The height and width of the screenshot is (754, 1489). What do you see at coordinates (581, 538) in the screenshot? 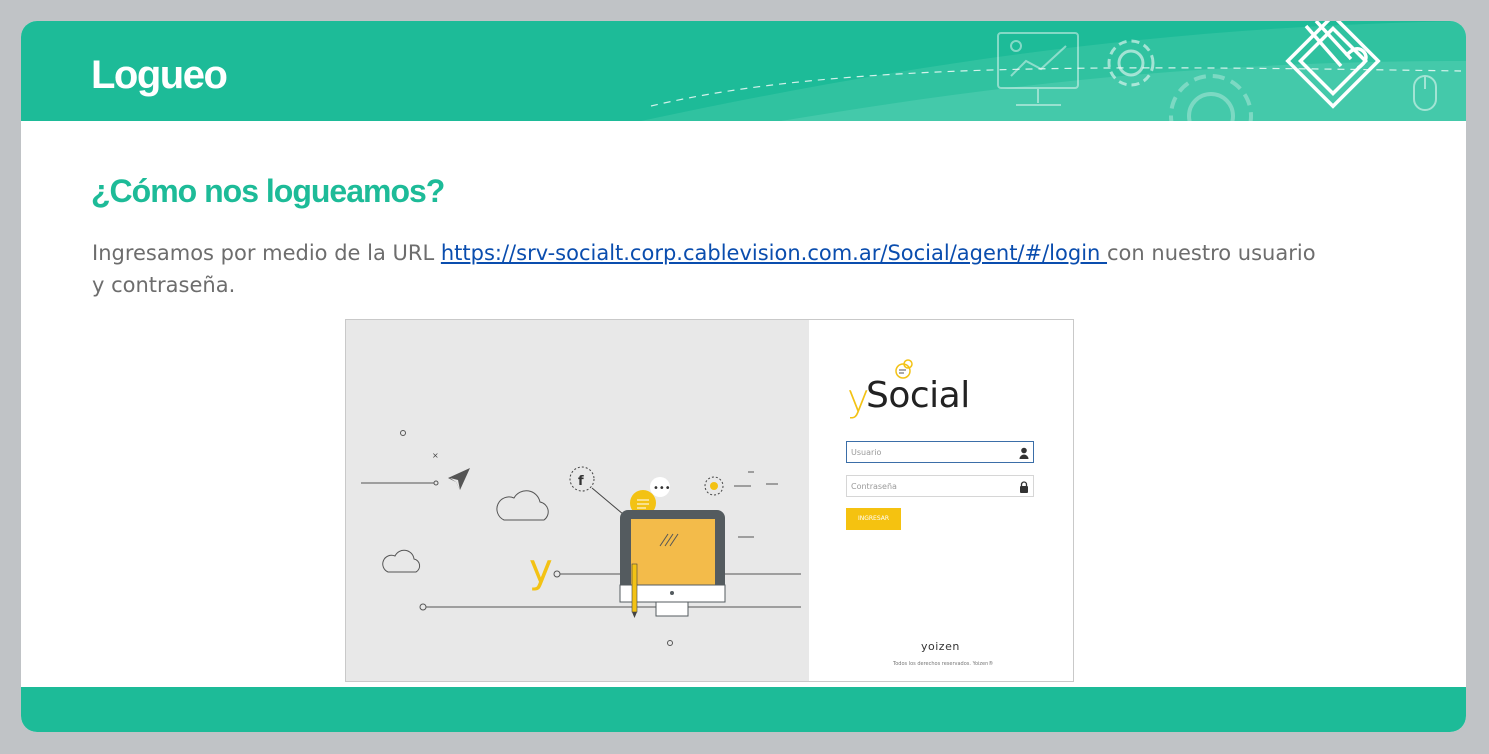
I see `illustration: × y f •••` at bounding box center [581, 538].